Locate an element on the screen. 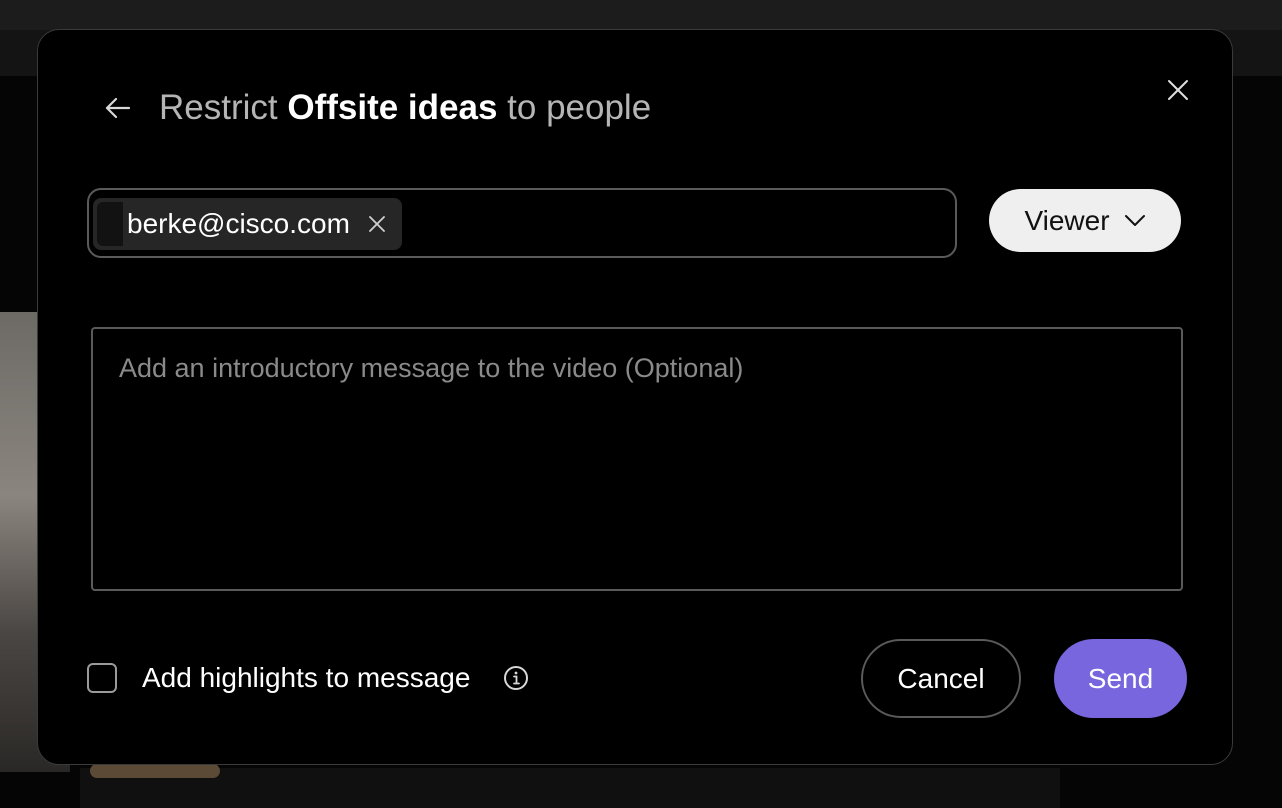  dialog-title: Restrict Offsite ideas to people is located at coordinates (405, 108).